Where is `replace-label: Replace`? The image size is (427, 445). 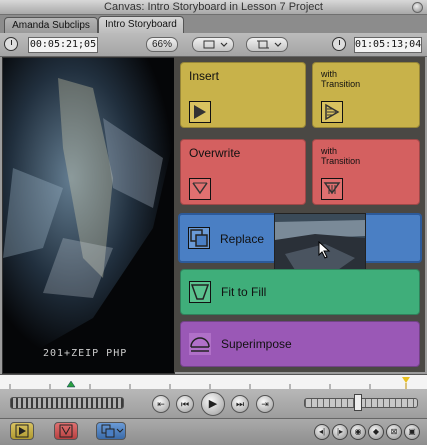
replace-label: Replace is located at coordinates (242, 239).